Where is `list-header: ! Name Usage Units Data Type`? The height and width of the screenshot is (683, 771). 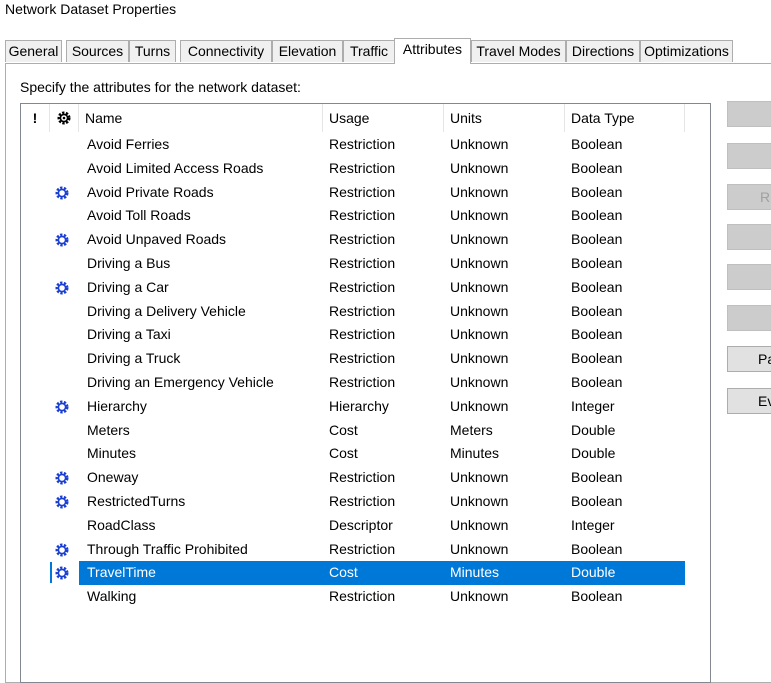
list-header: ! Name Usage Units Data Type is located at coordinates (365, 118).